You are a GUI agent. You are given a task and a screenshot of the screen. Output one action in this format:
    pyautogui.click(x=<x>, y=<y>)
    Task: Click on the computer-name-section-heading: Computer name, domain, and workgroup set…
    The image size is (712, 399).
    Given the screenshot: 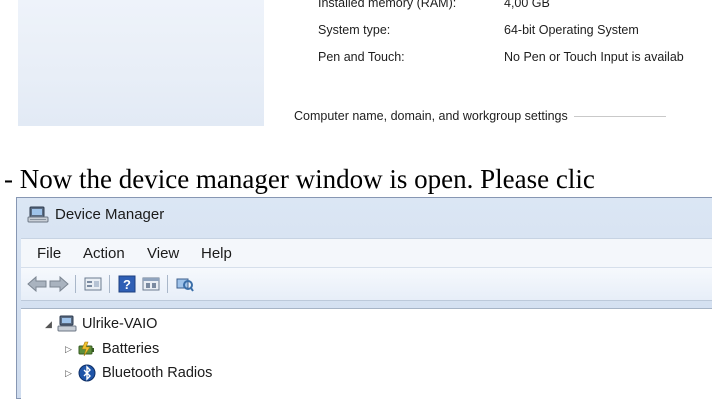 What is the action you would take?
    pyautogui.click(x=480, y=116)
    